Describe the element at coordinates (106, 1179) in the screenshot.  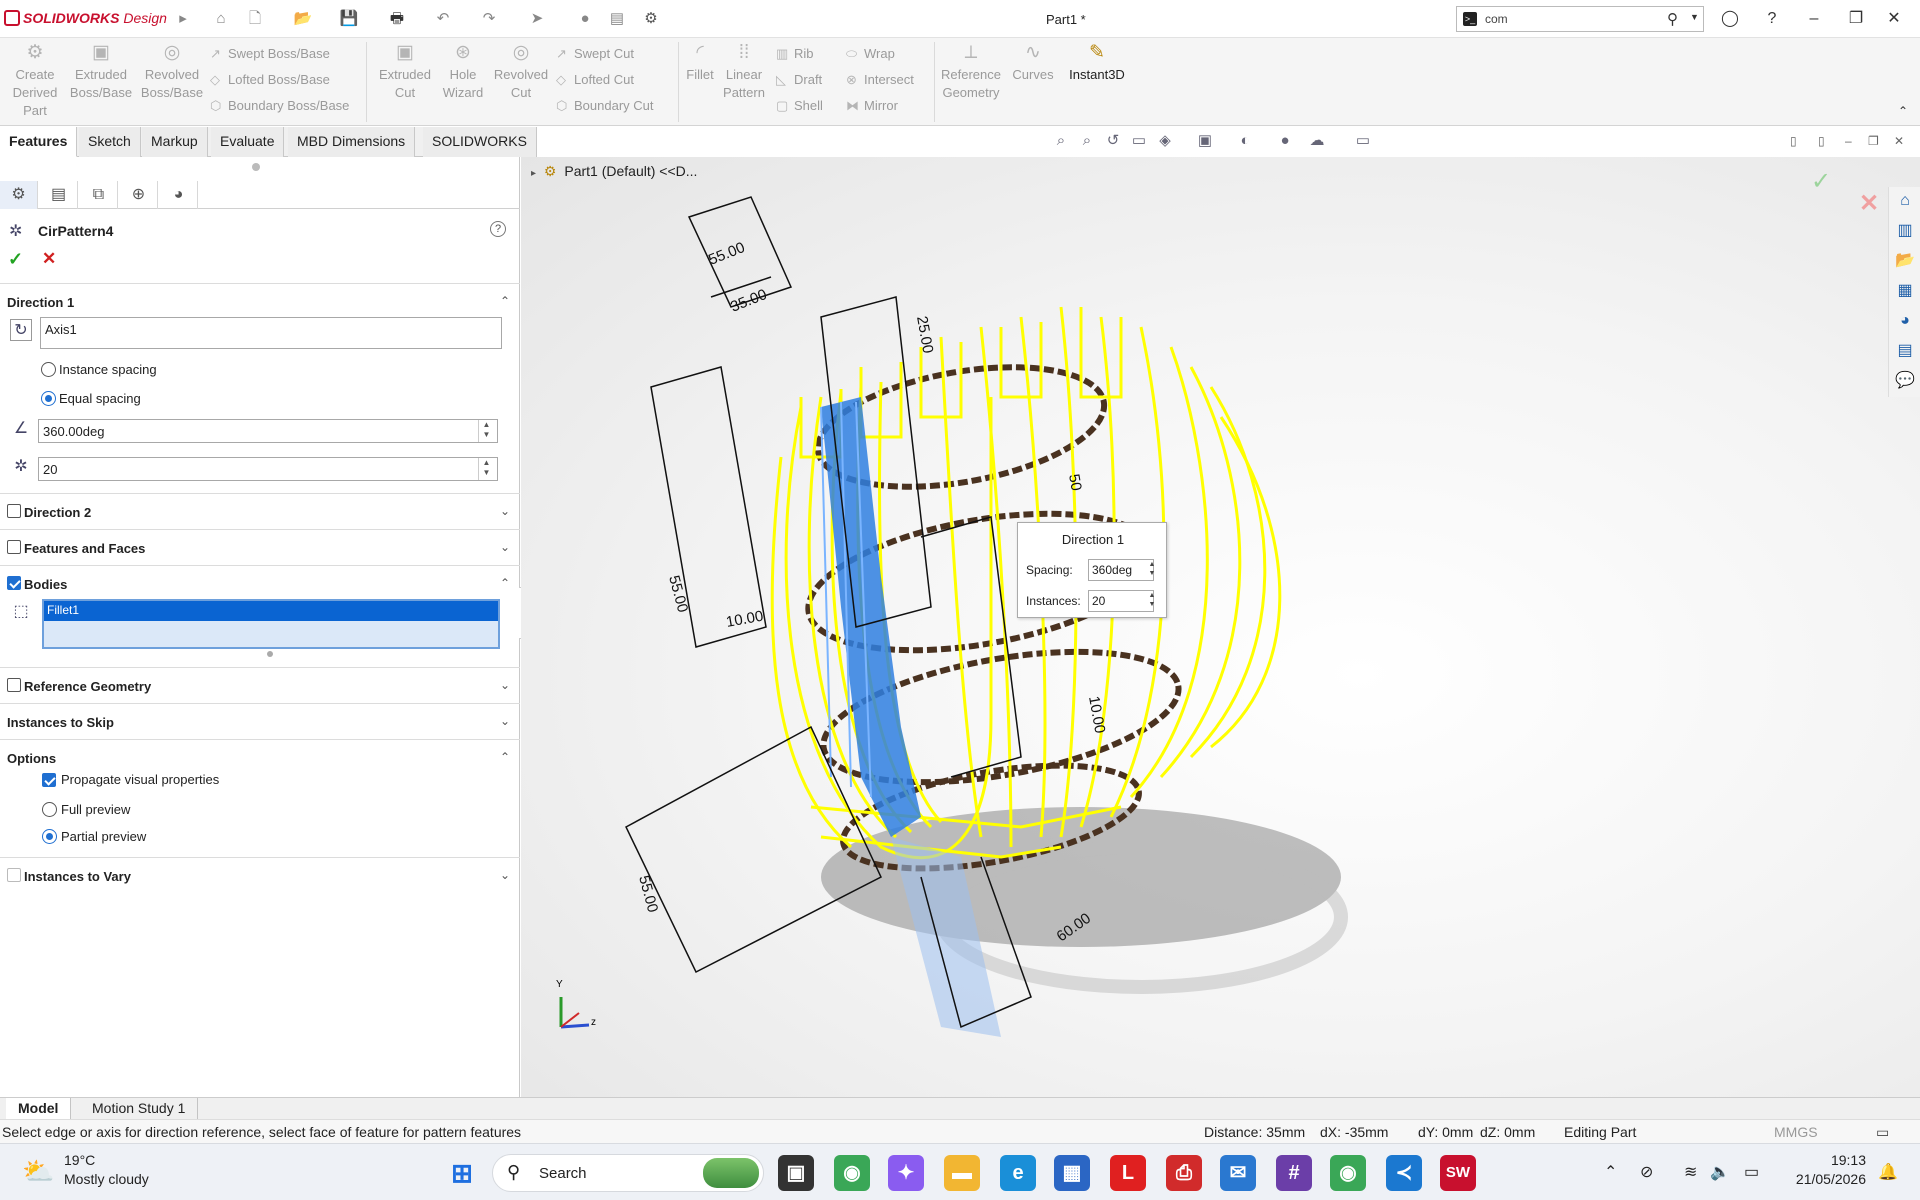
I see `weather-description: Mostly cloudy` at that location.